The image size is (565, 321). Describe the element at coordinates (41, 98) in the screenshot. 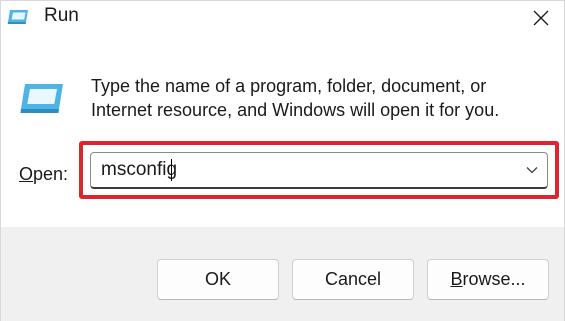

I see `run-program-icon` at that location.